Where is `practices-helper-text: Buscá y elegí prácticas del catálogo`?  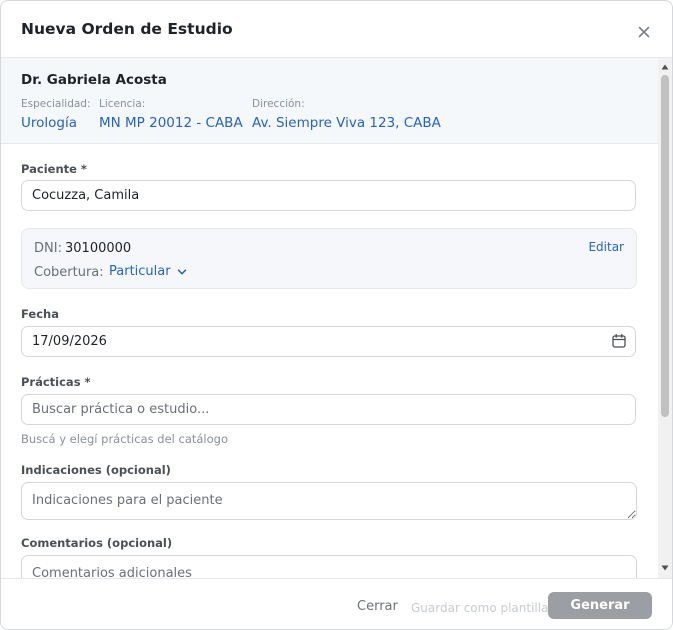 practices-helper-text: Buscá y elegí prácticas del catálogo is located at coordinates (124, 439).